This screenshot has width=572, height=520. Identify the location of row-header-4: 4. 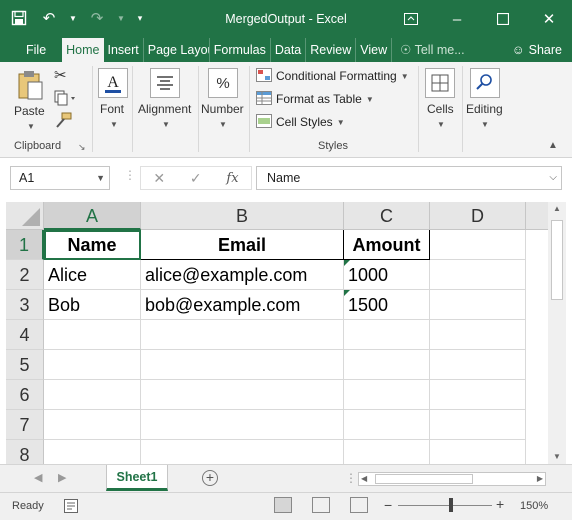
(25, 335).